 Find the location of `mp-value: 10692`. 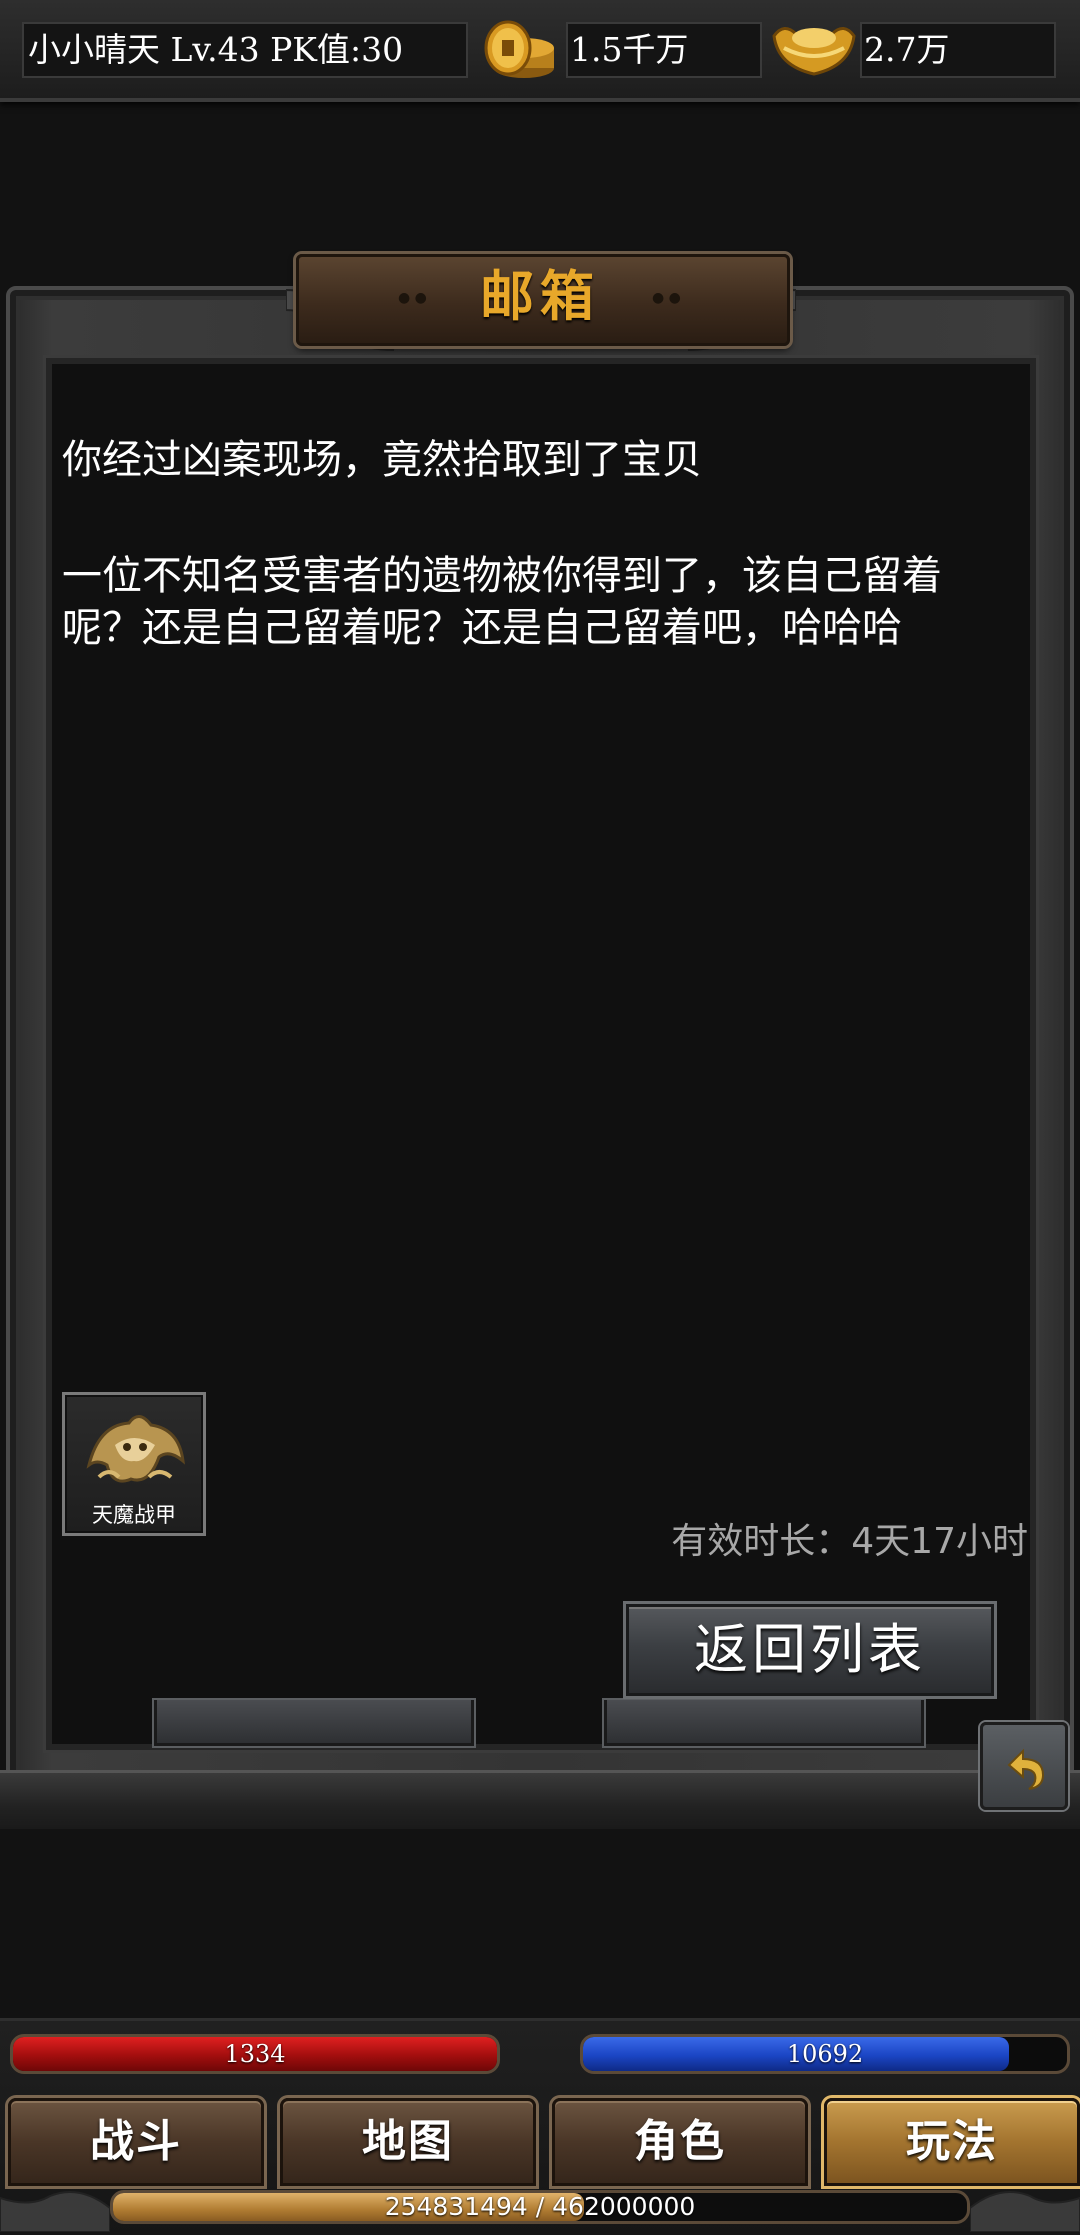

mp-value: 10692 is located at coordinates (825, 2054).